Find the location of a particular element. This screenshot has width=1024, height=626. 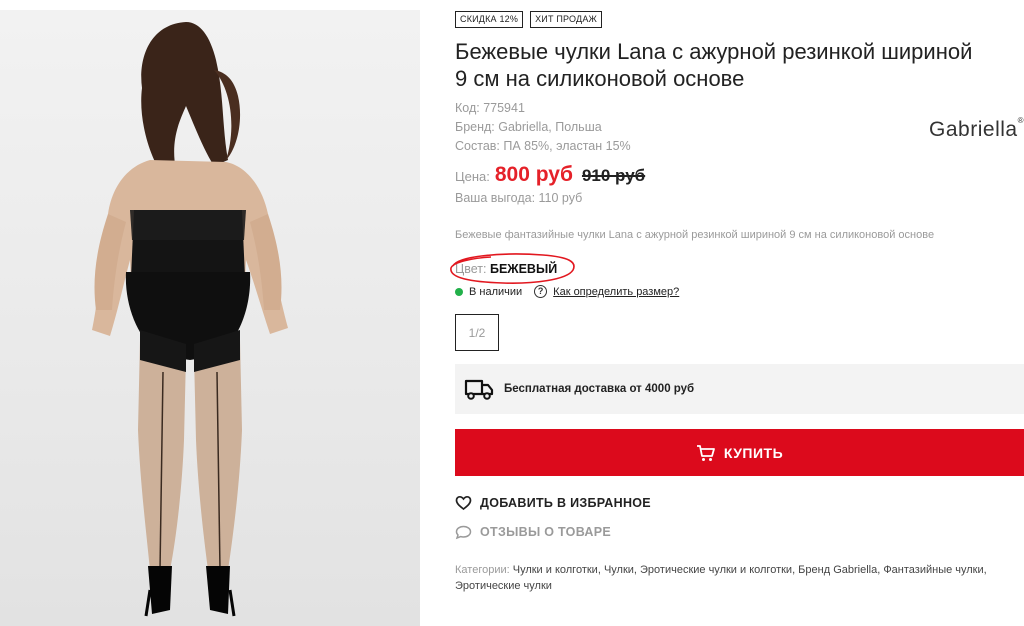

stock-status: В наличии is located at coordinates (496, 291).